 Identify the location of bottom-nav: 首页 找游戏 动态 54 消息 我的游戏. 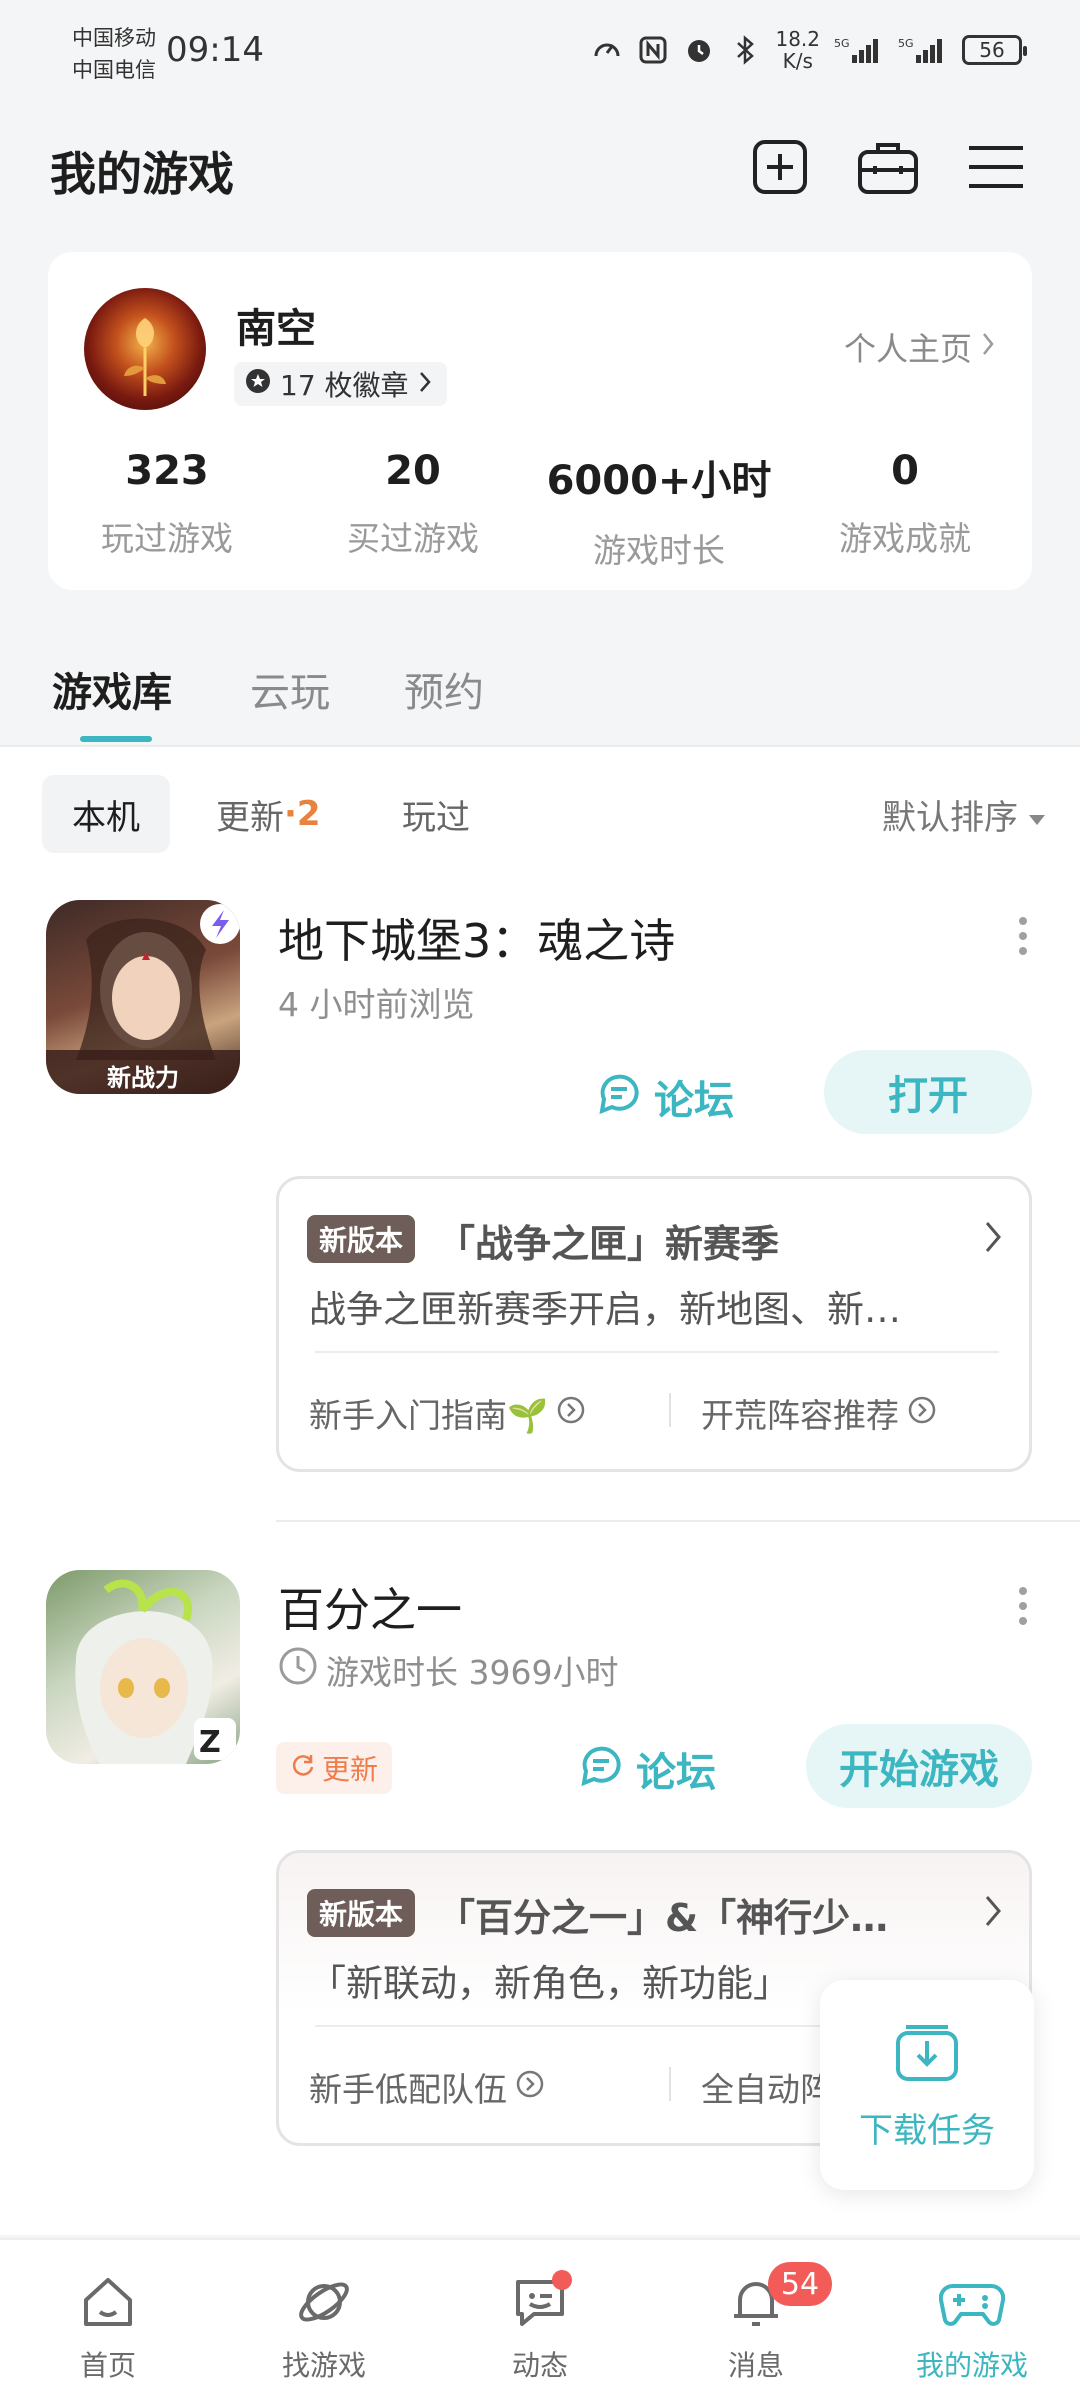
(540, 2319).